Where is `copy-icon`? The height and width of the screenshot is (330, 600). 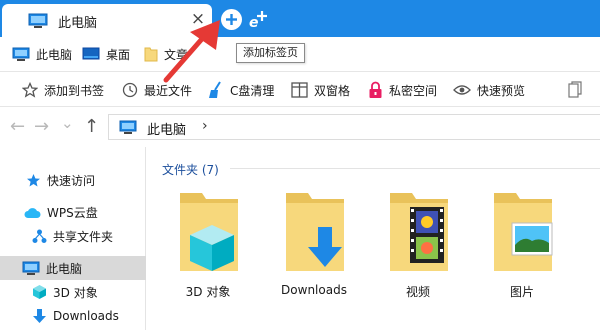
copy-icon is located at coordinates (575, 89).